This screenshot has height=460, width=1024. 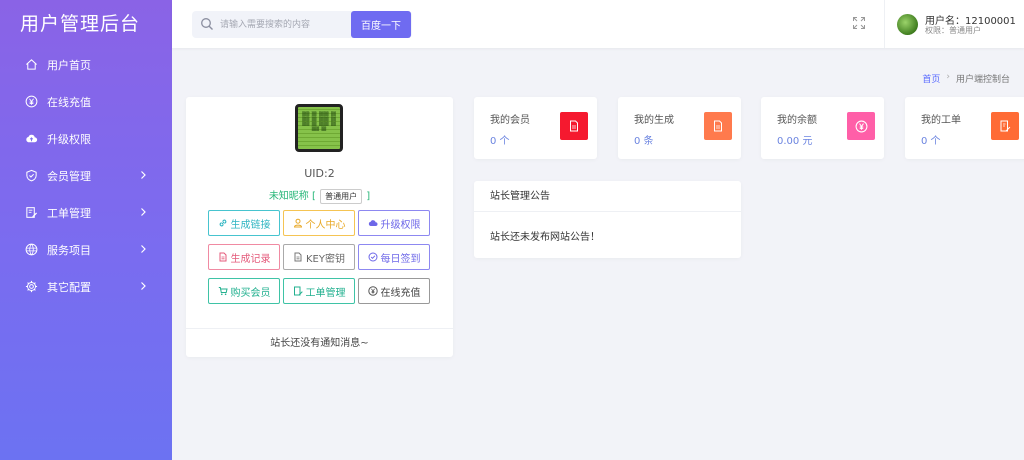 I want to click on sidebar-item-recharge: 在线充值, so click(x=86, y=101).